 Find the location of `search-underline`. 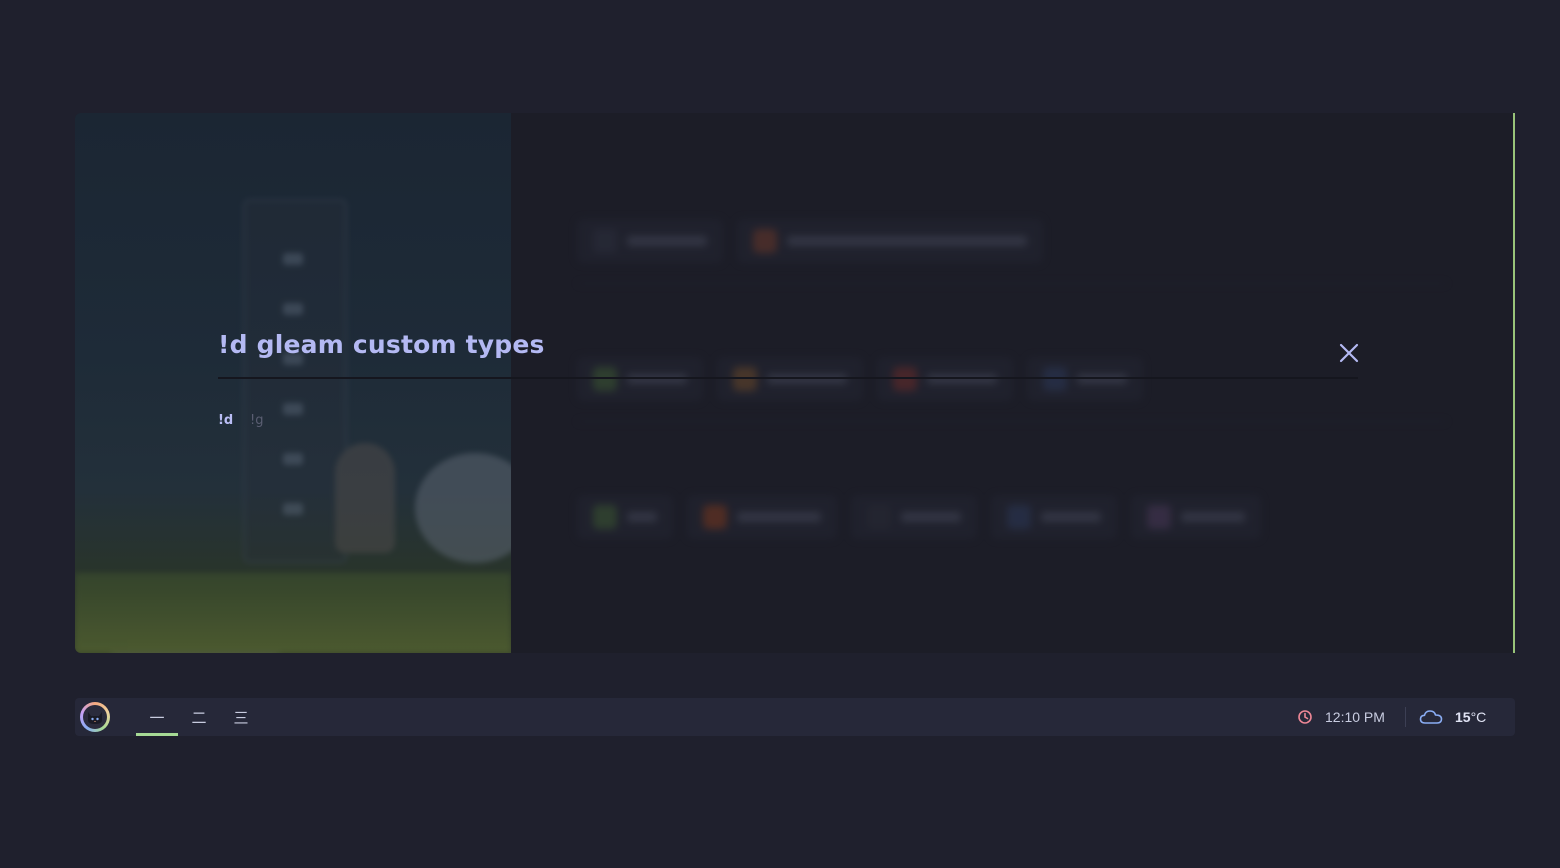

search-underline is located at coordinates (788, 378).